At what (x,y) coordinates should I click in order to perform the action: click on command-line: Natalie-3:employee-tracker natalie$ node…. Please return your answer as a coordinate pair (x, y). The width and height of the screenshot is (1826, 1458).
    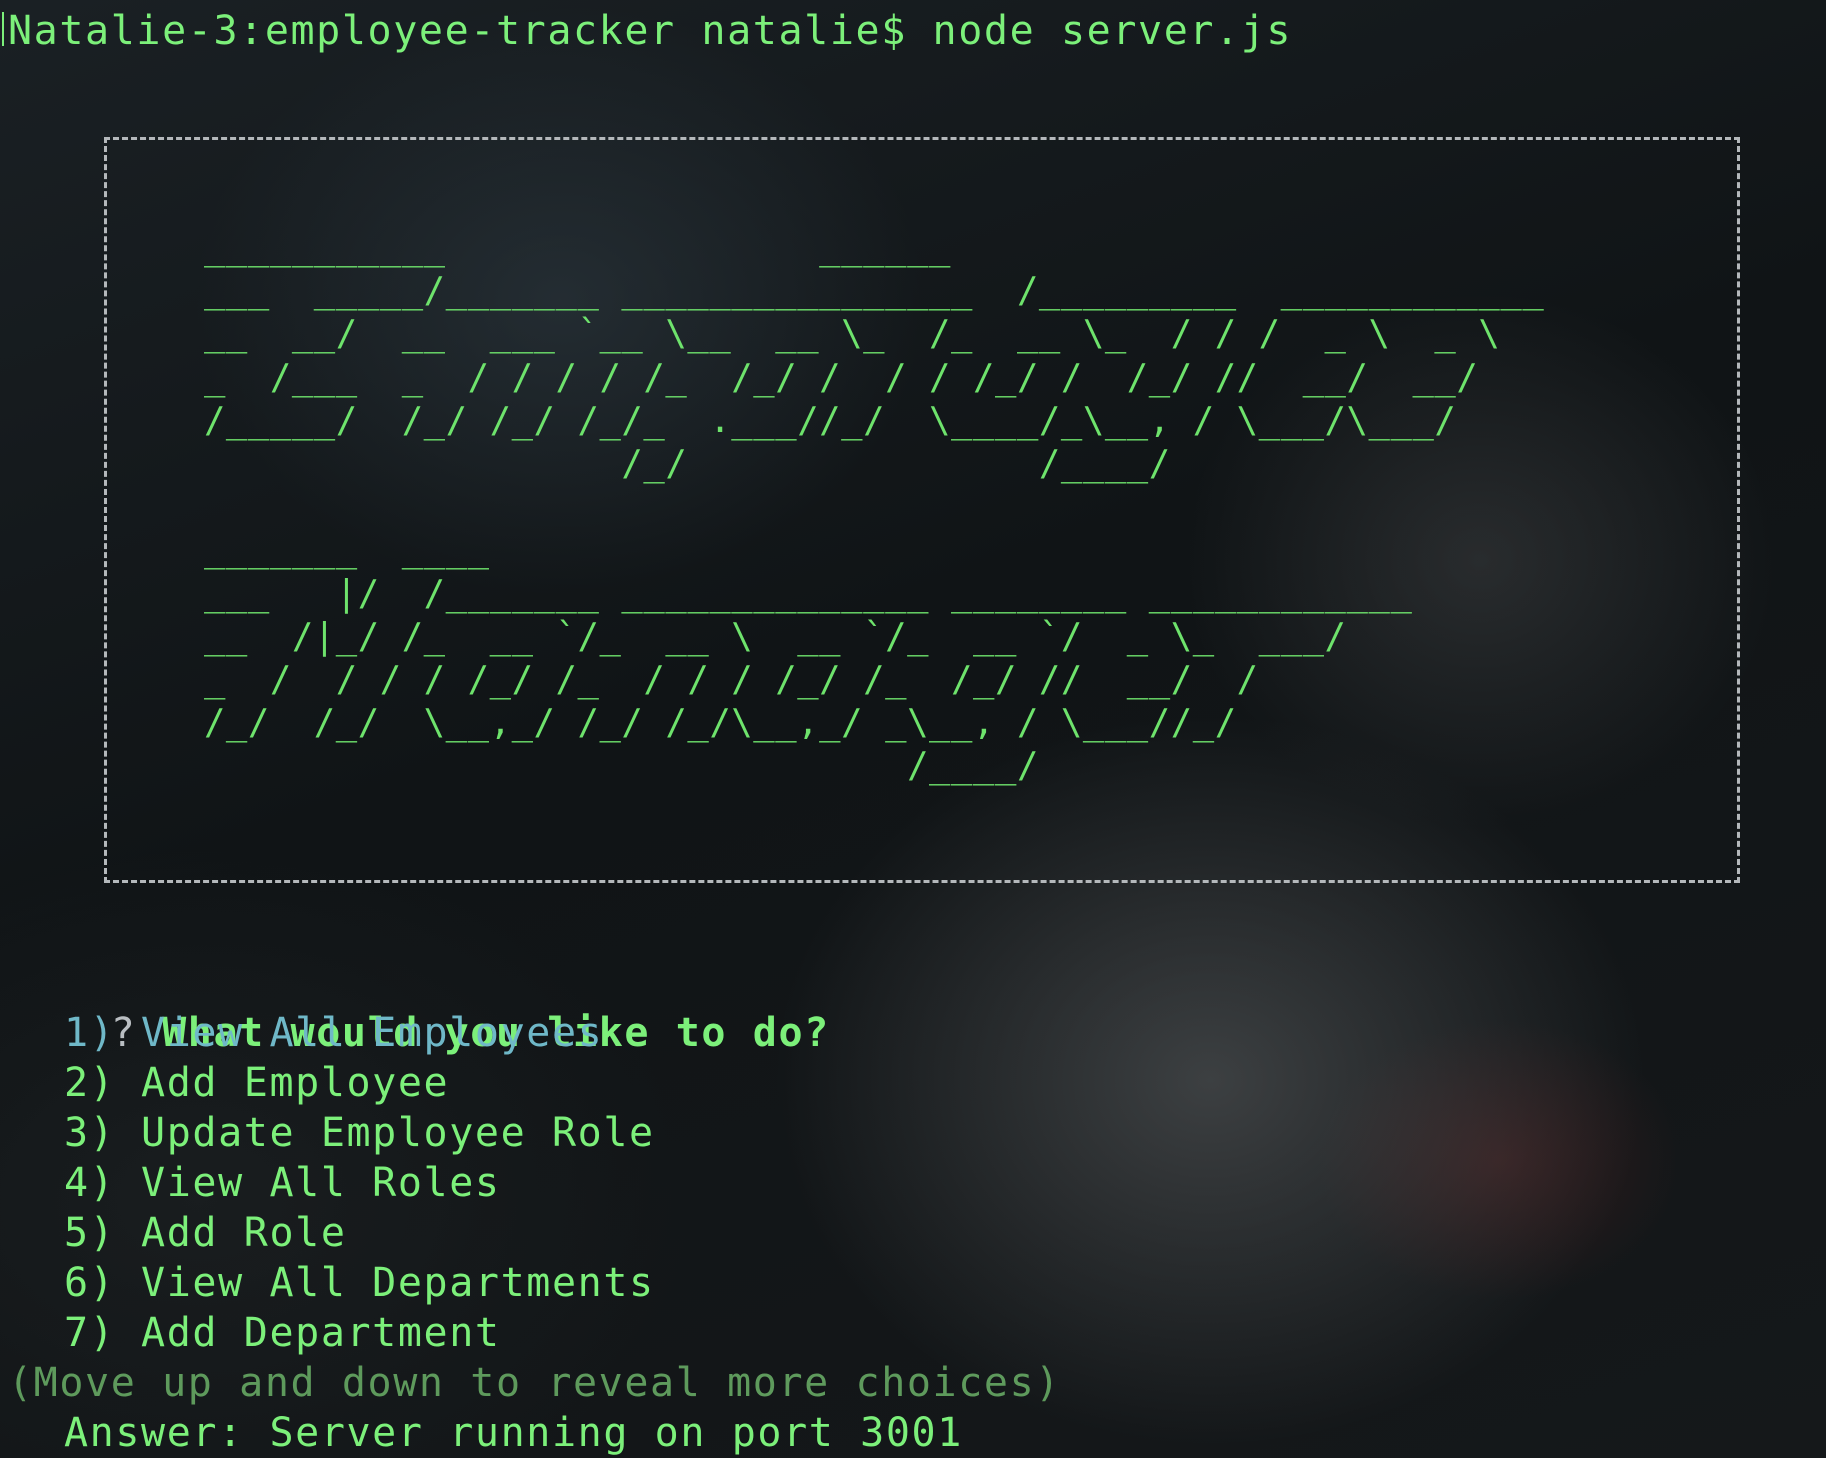
    Looking at the image, I should click on (650, 31).